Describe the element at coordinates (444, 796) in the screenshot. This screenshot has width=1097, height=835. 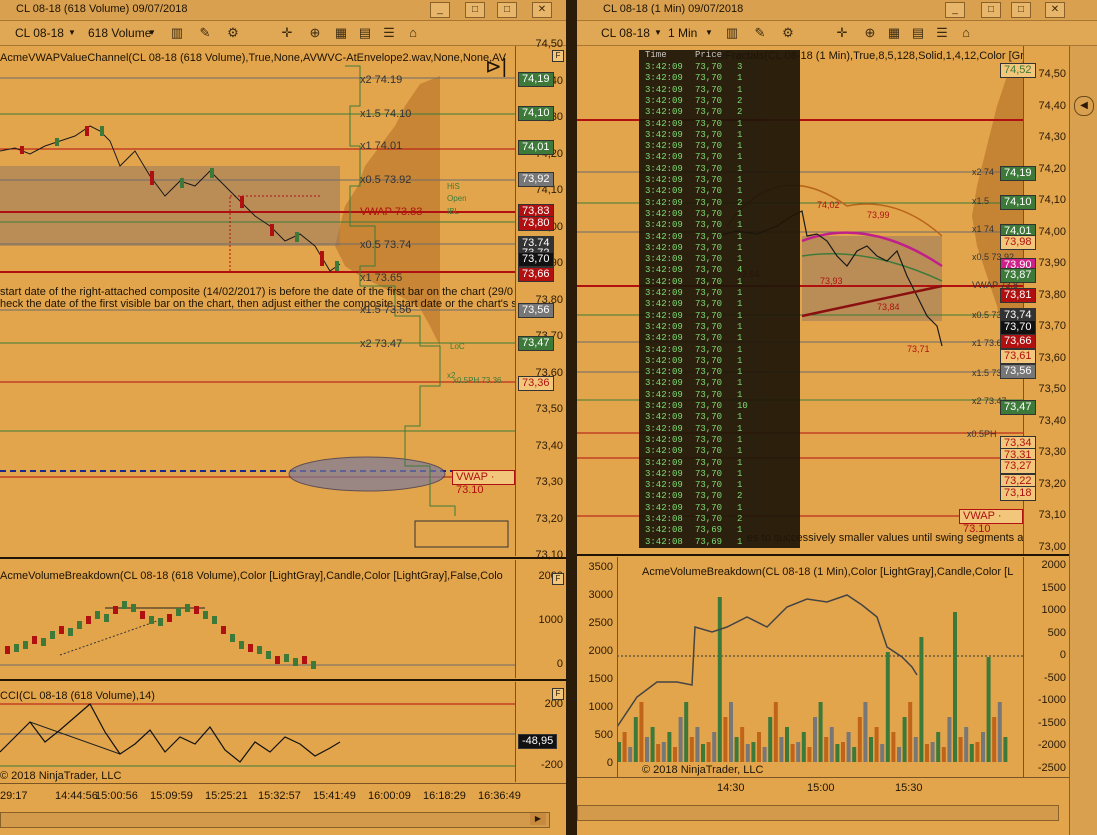
I see `time-axis-label: 16:18:29` at that location.